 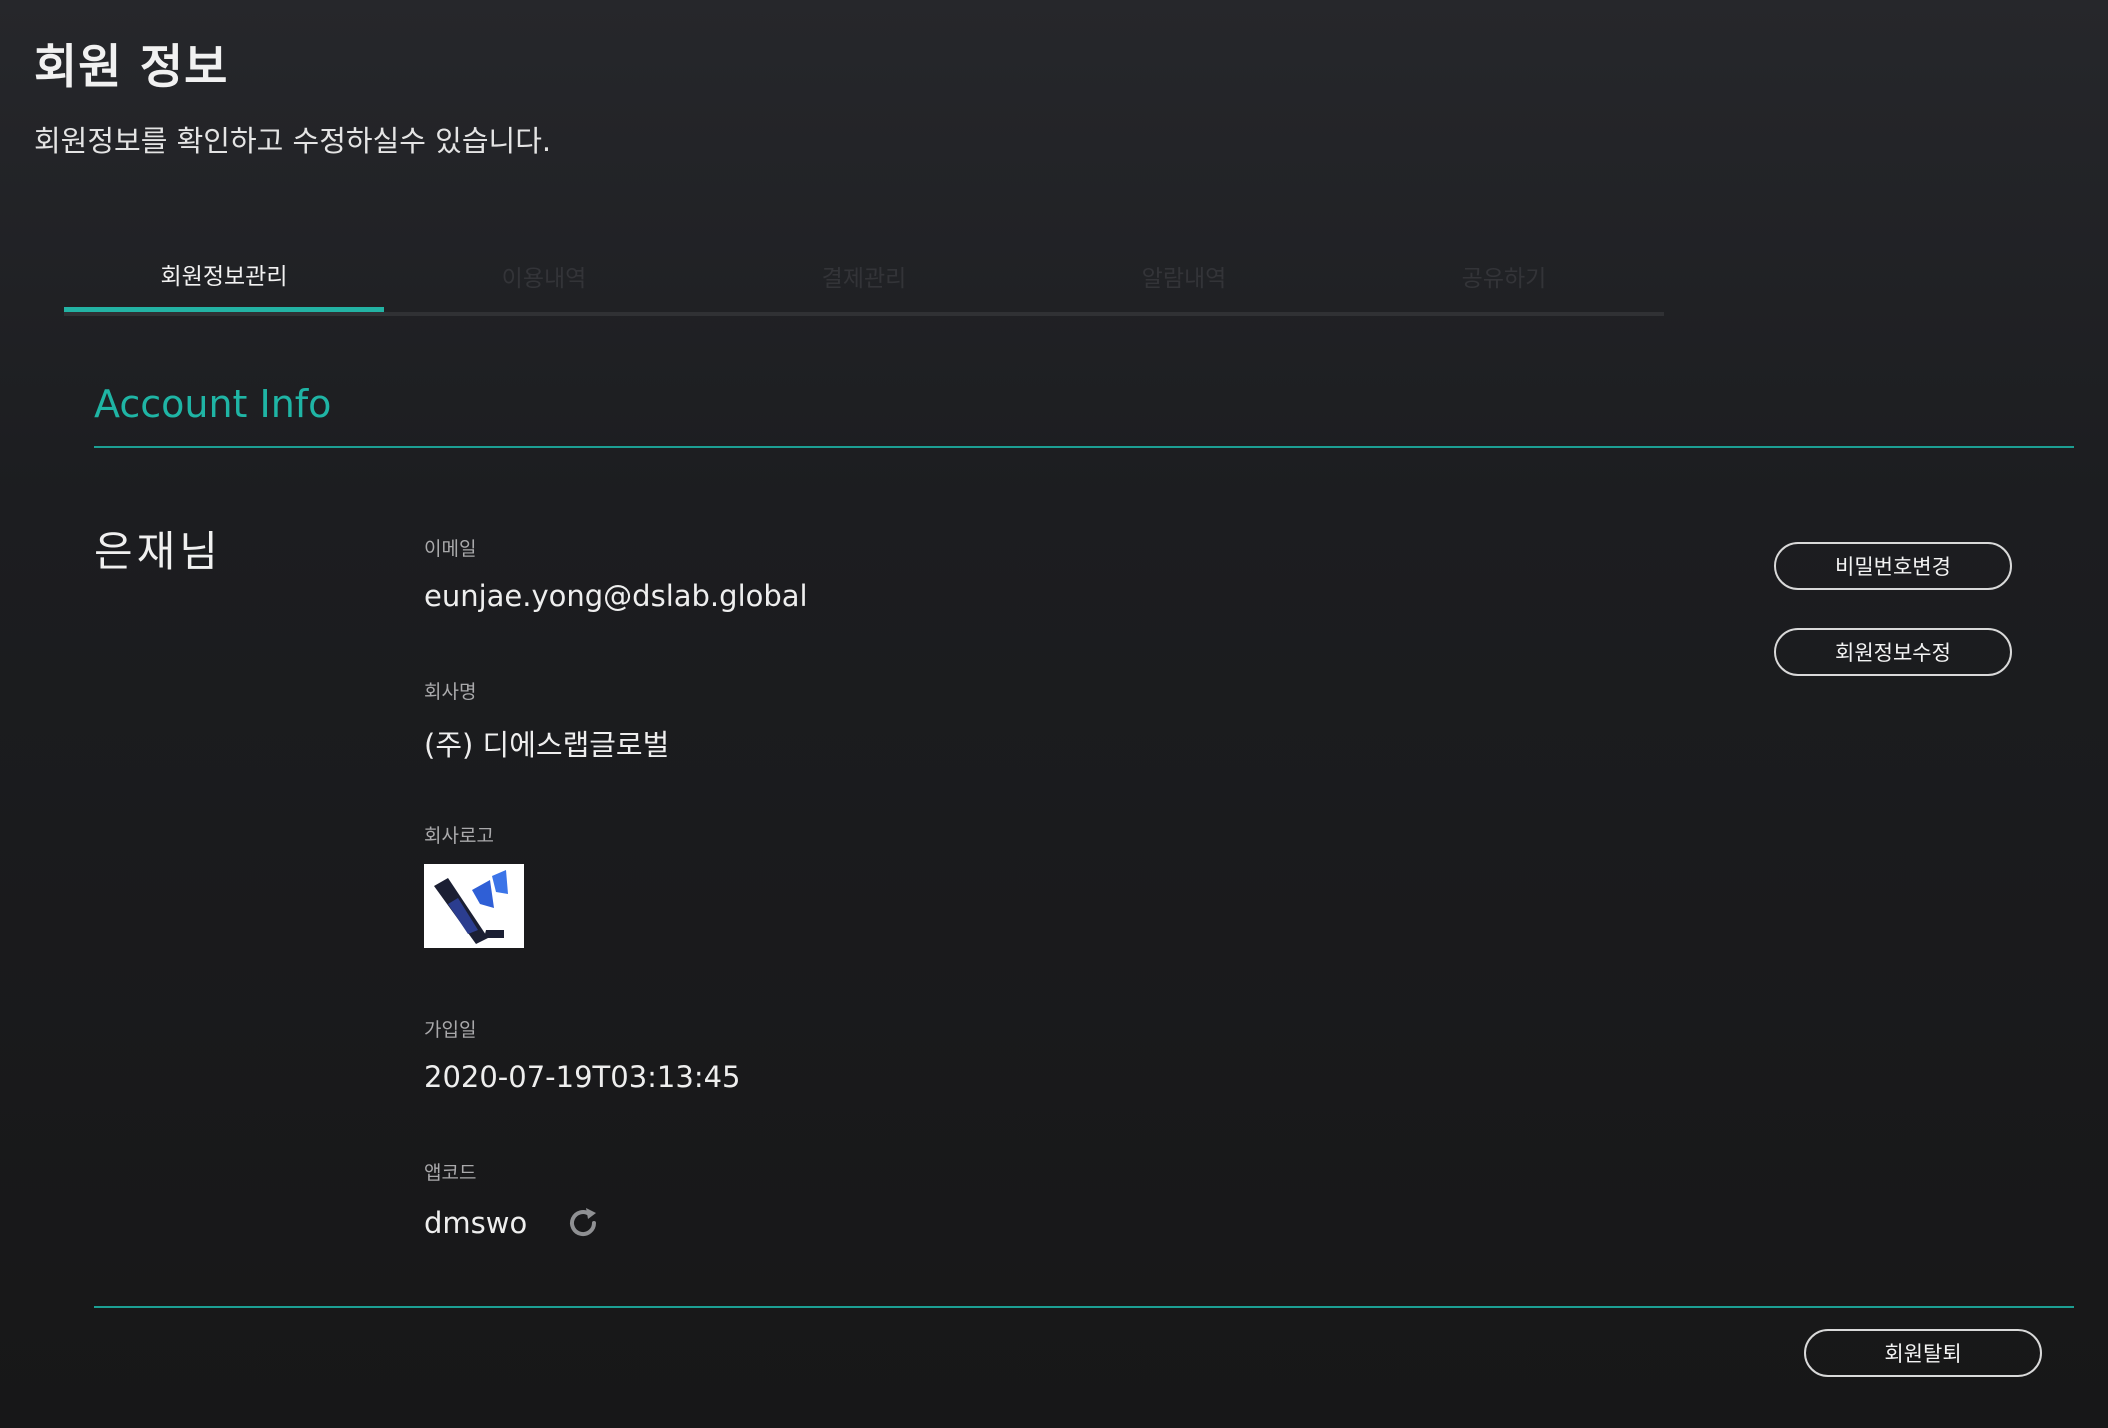 I want to click on section-title: Account Info, so click(x=213, y=404).